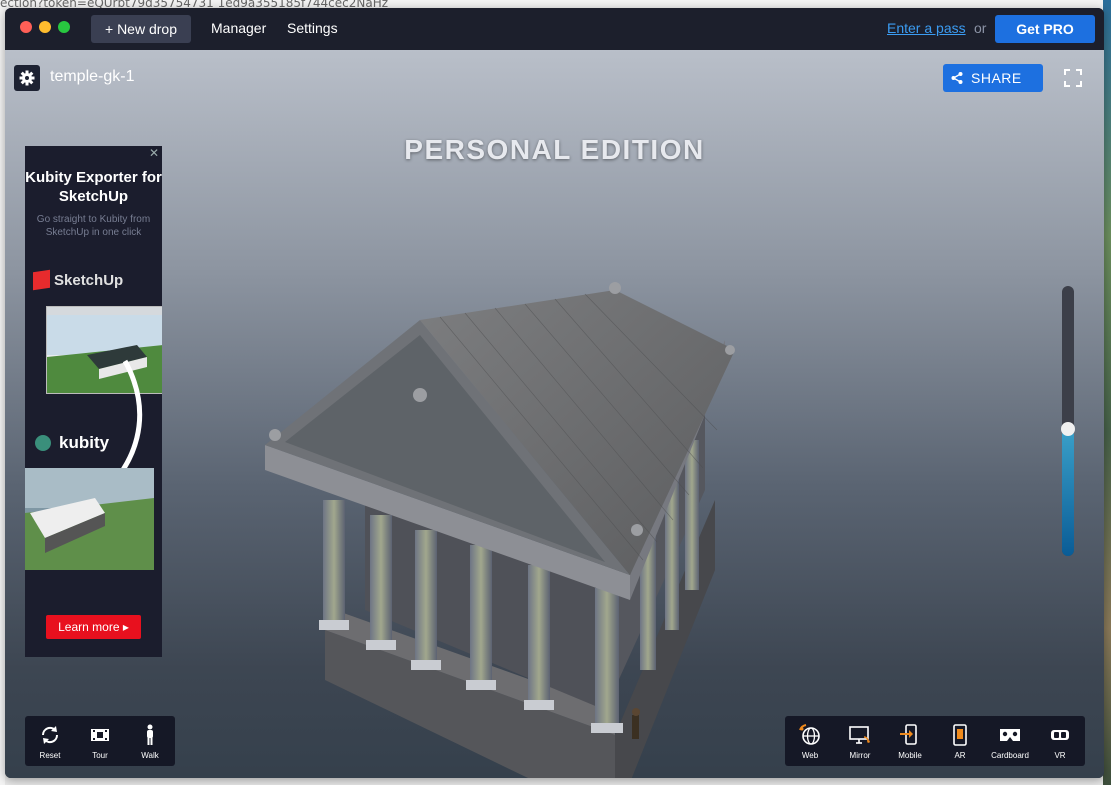 This screenshot has height=785, width=1111. What do you see at coordinates (100, 755) in the screenshot?
I see `tour-label: Tour` at bounding box center [100, 755].